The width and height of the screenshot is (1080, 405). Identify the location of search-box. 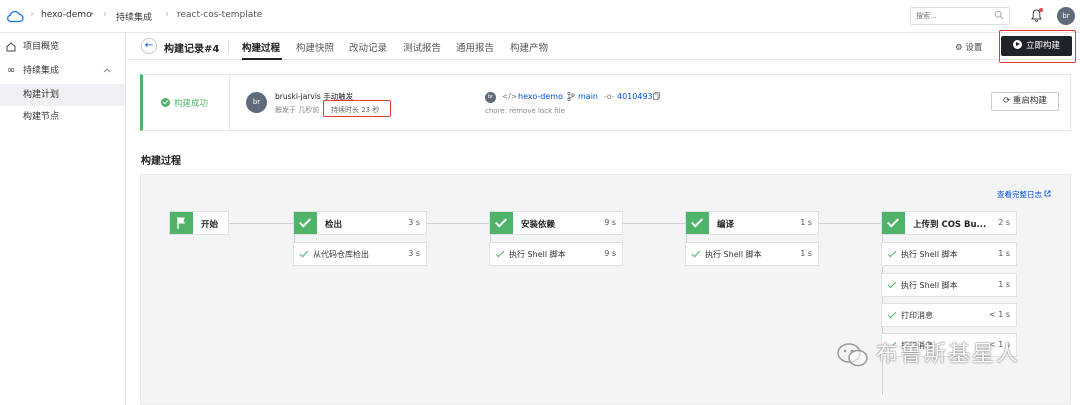
(960, 16).